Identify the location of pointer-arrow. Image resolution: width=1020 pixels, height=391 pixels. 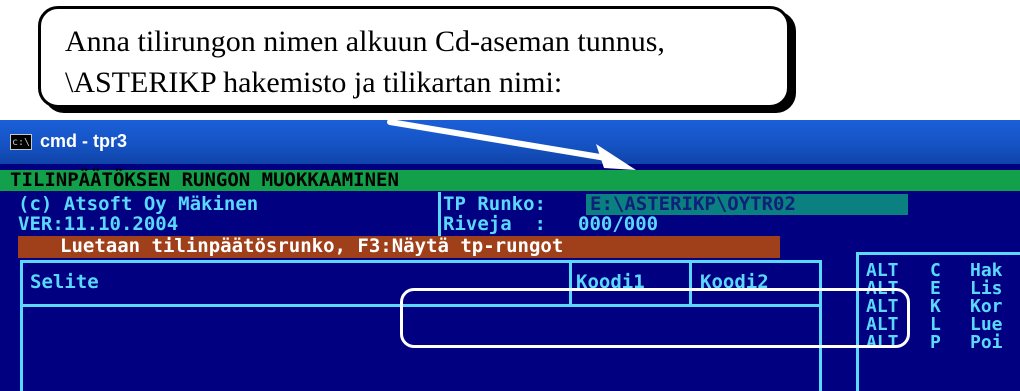
(511, 144).